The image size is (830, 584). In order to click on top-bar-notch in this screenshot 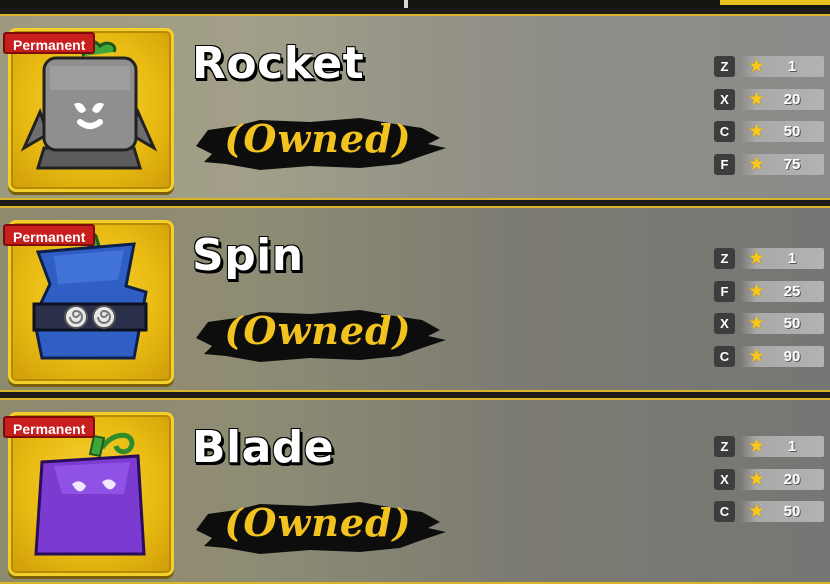, I will do `click(406, 4)`.